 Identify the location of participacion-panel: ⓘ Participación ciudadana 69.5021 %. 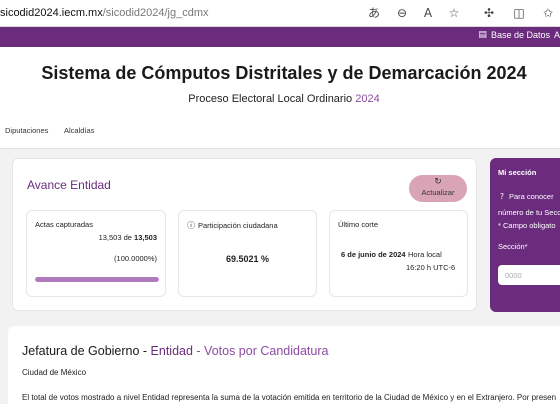
(247, 253).